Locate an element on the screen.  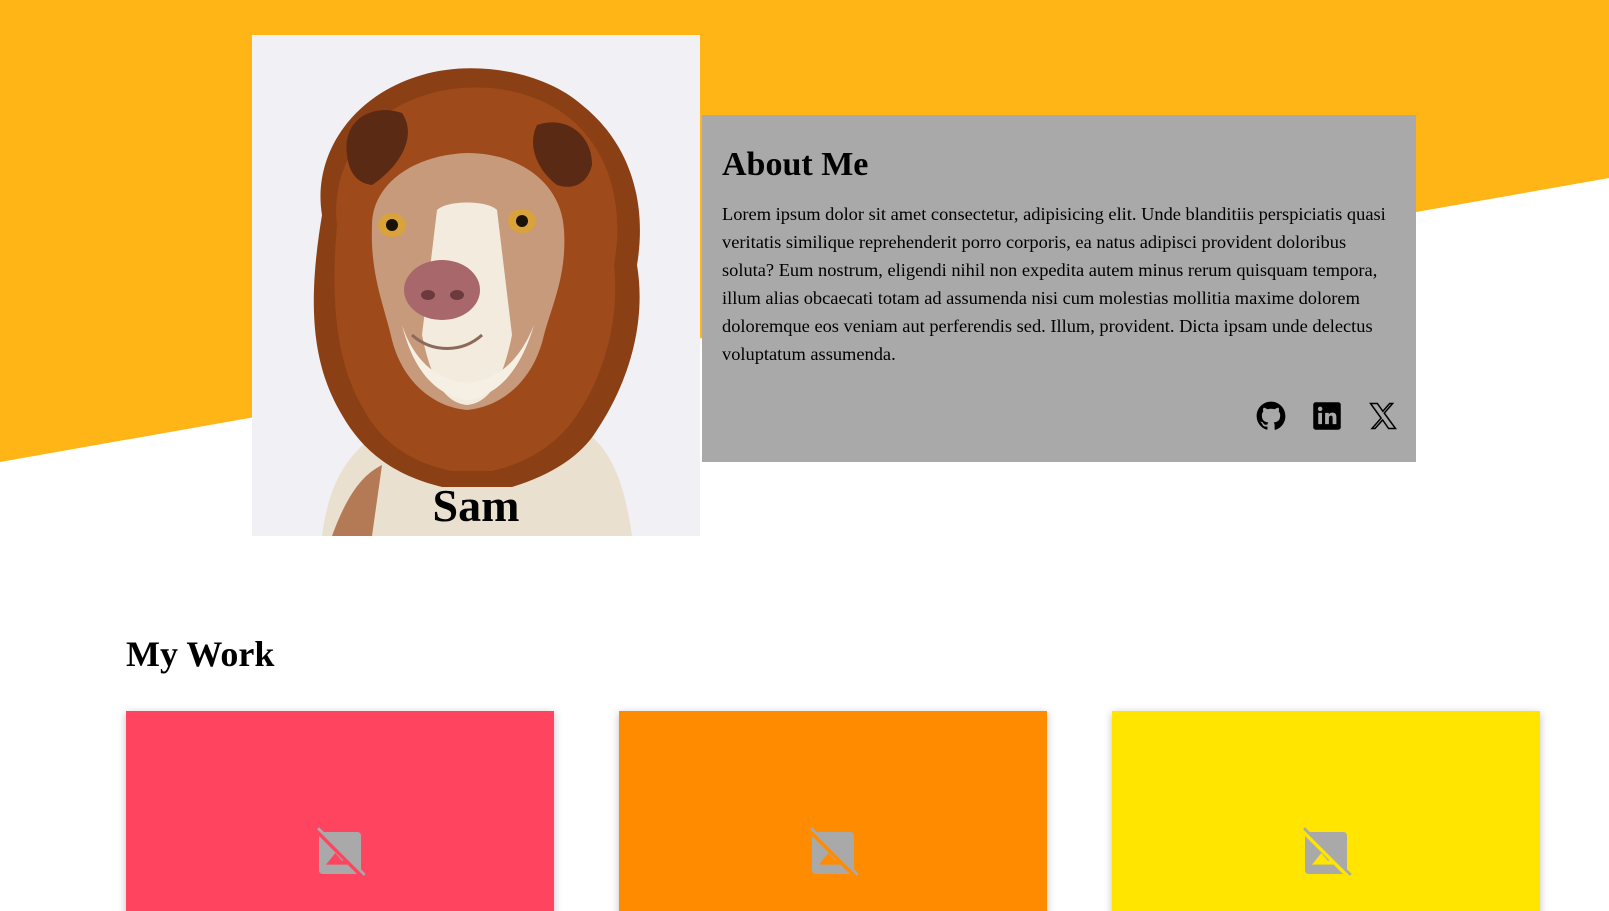
social-links is located at coordinates (1327, 416).